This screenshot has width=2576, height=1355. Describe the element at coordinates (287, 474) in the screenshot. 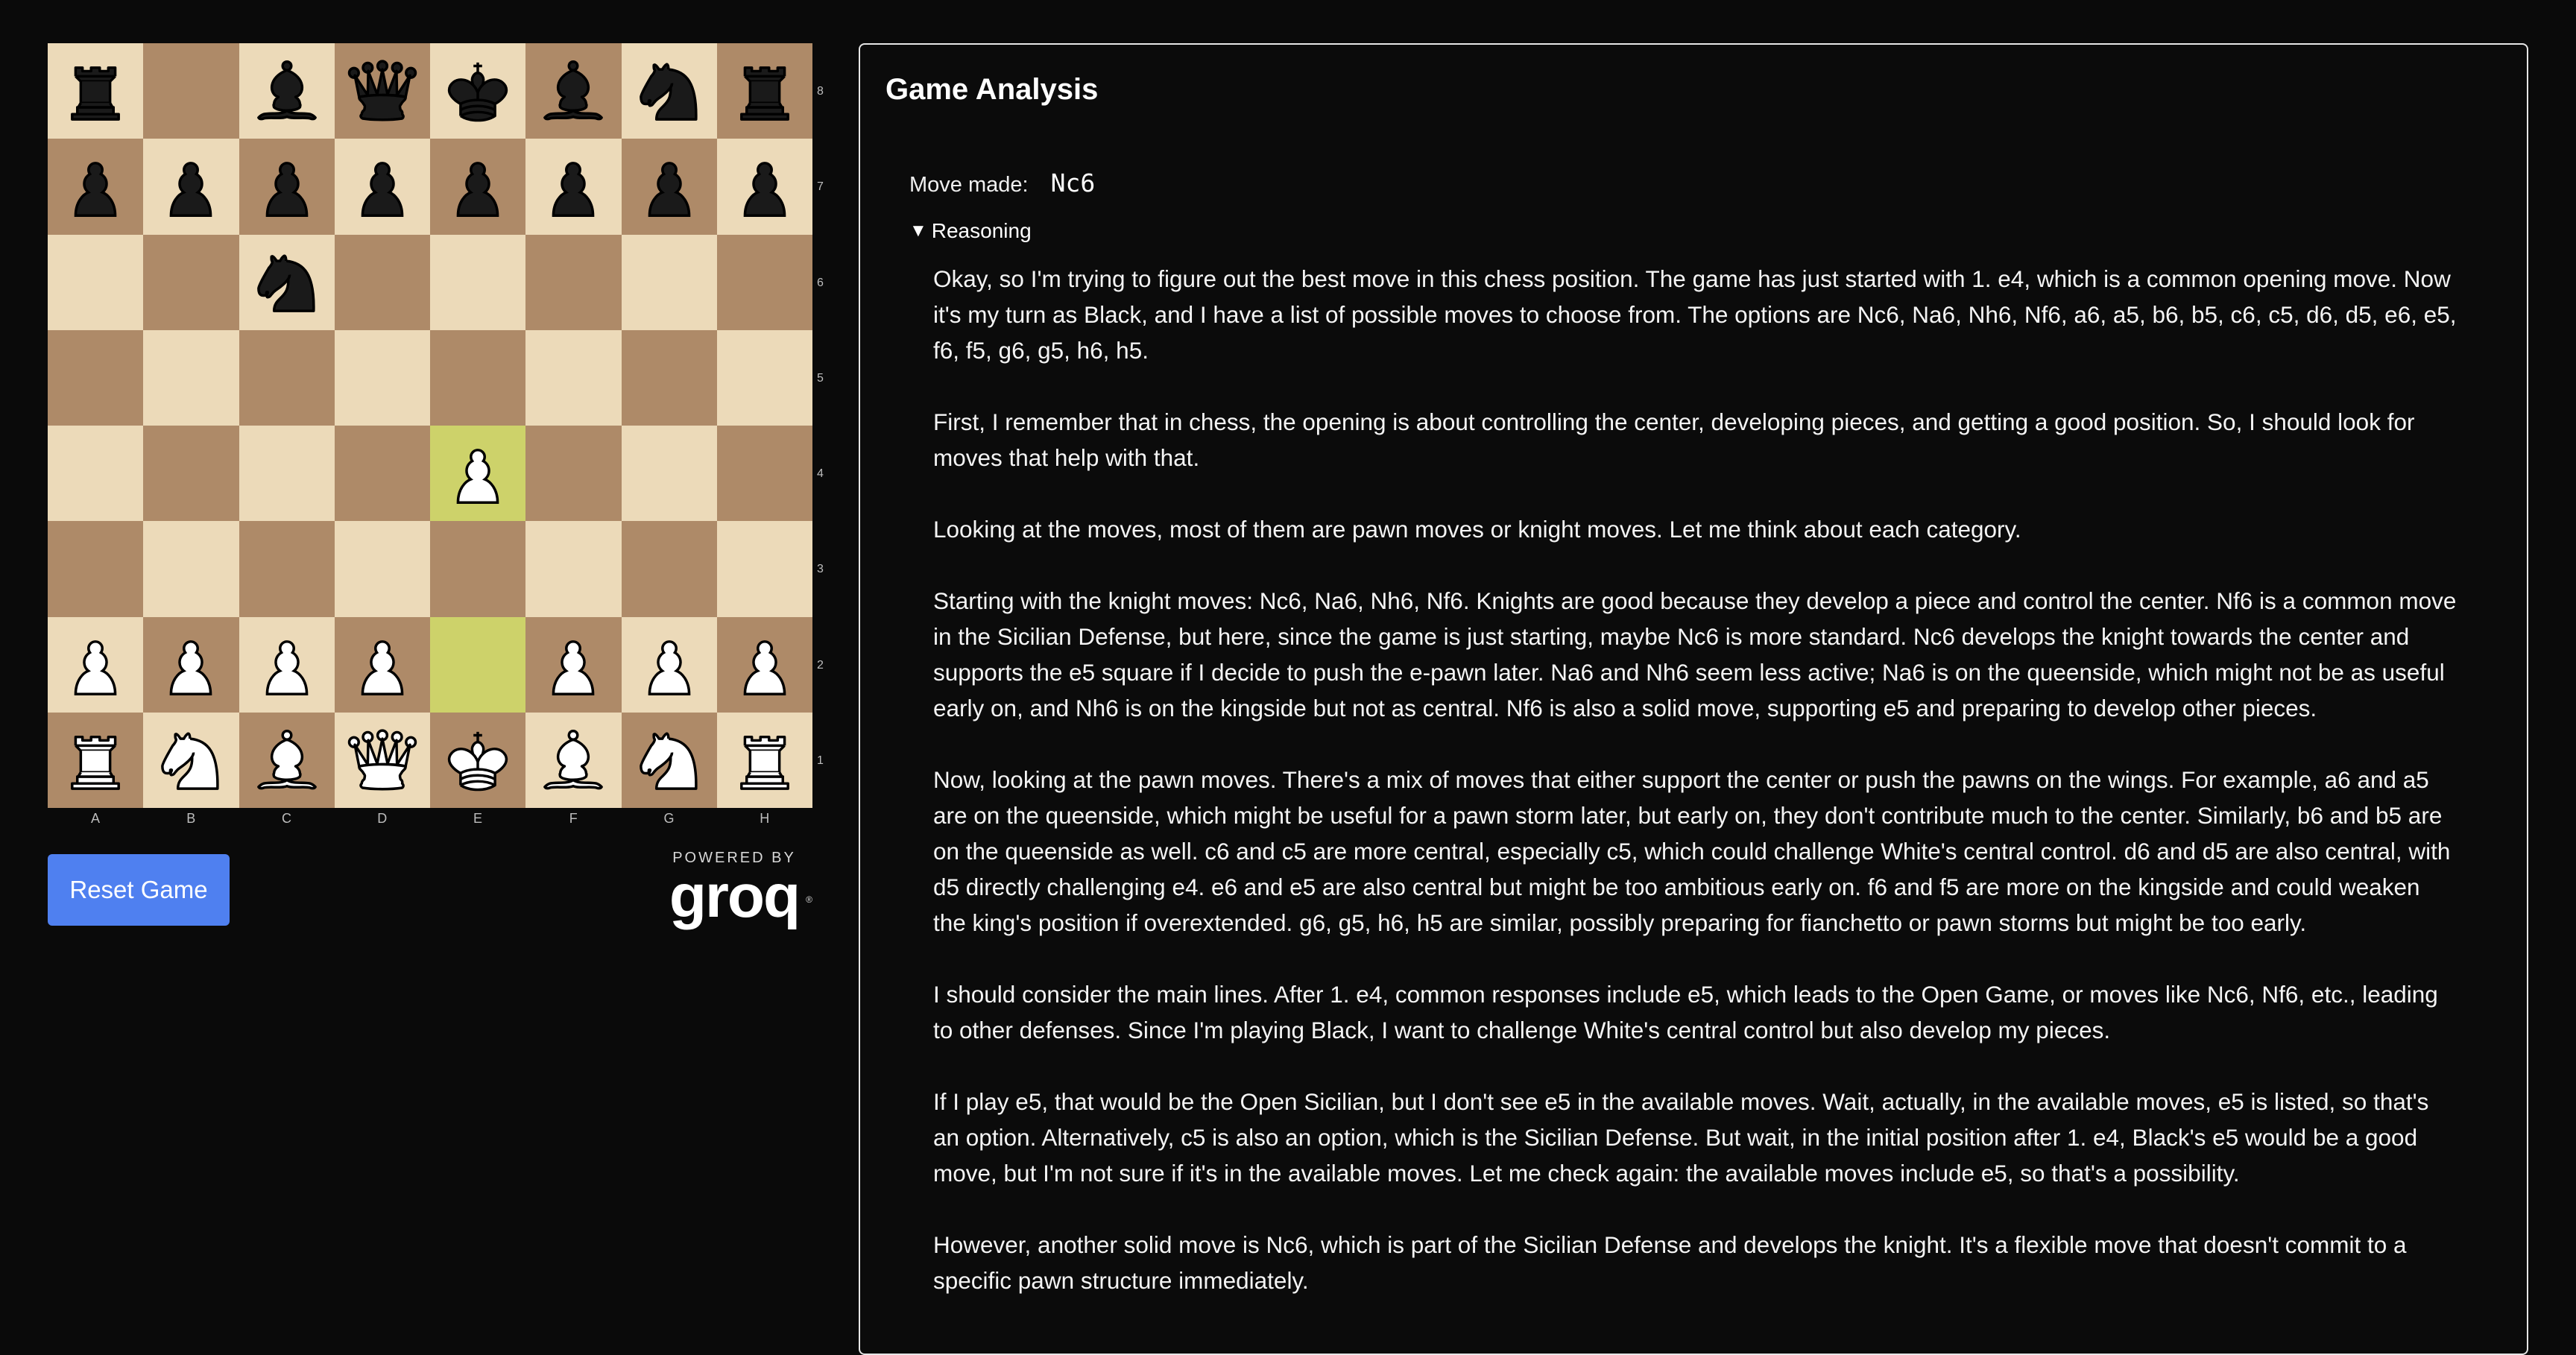

I see `square-c4` at that location.